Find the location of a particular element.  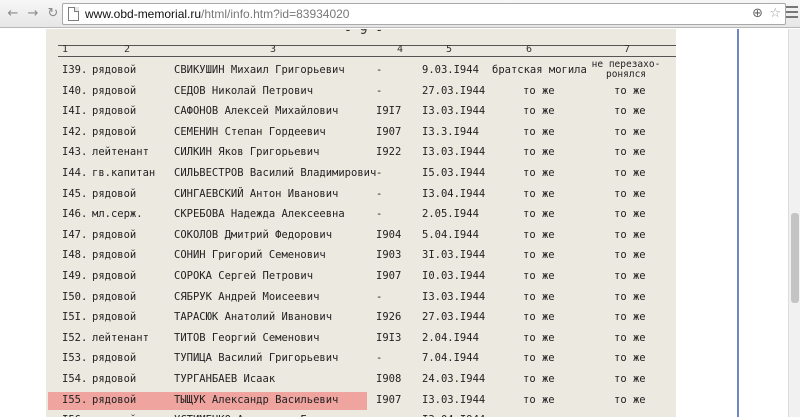

vertical-scrollbar is located at coordinates (794, 223).